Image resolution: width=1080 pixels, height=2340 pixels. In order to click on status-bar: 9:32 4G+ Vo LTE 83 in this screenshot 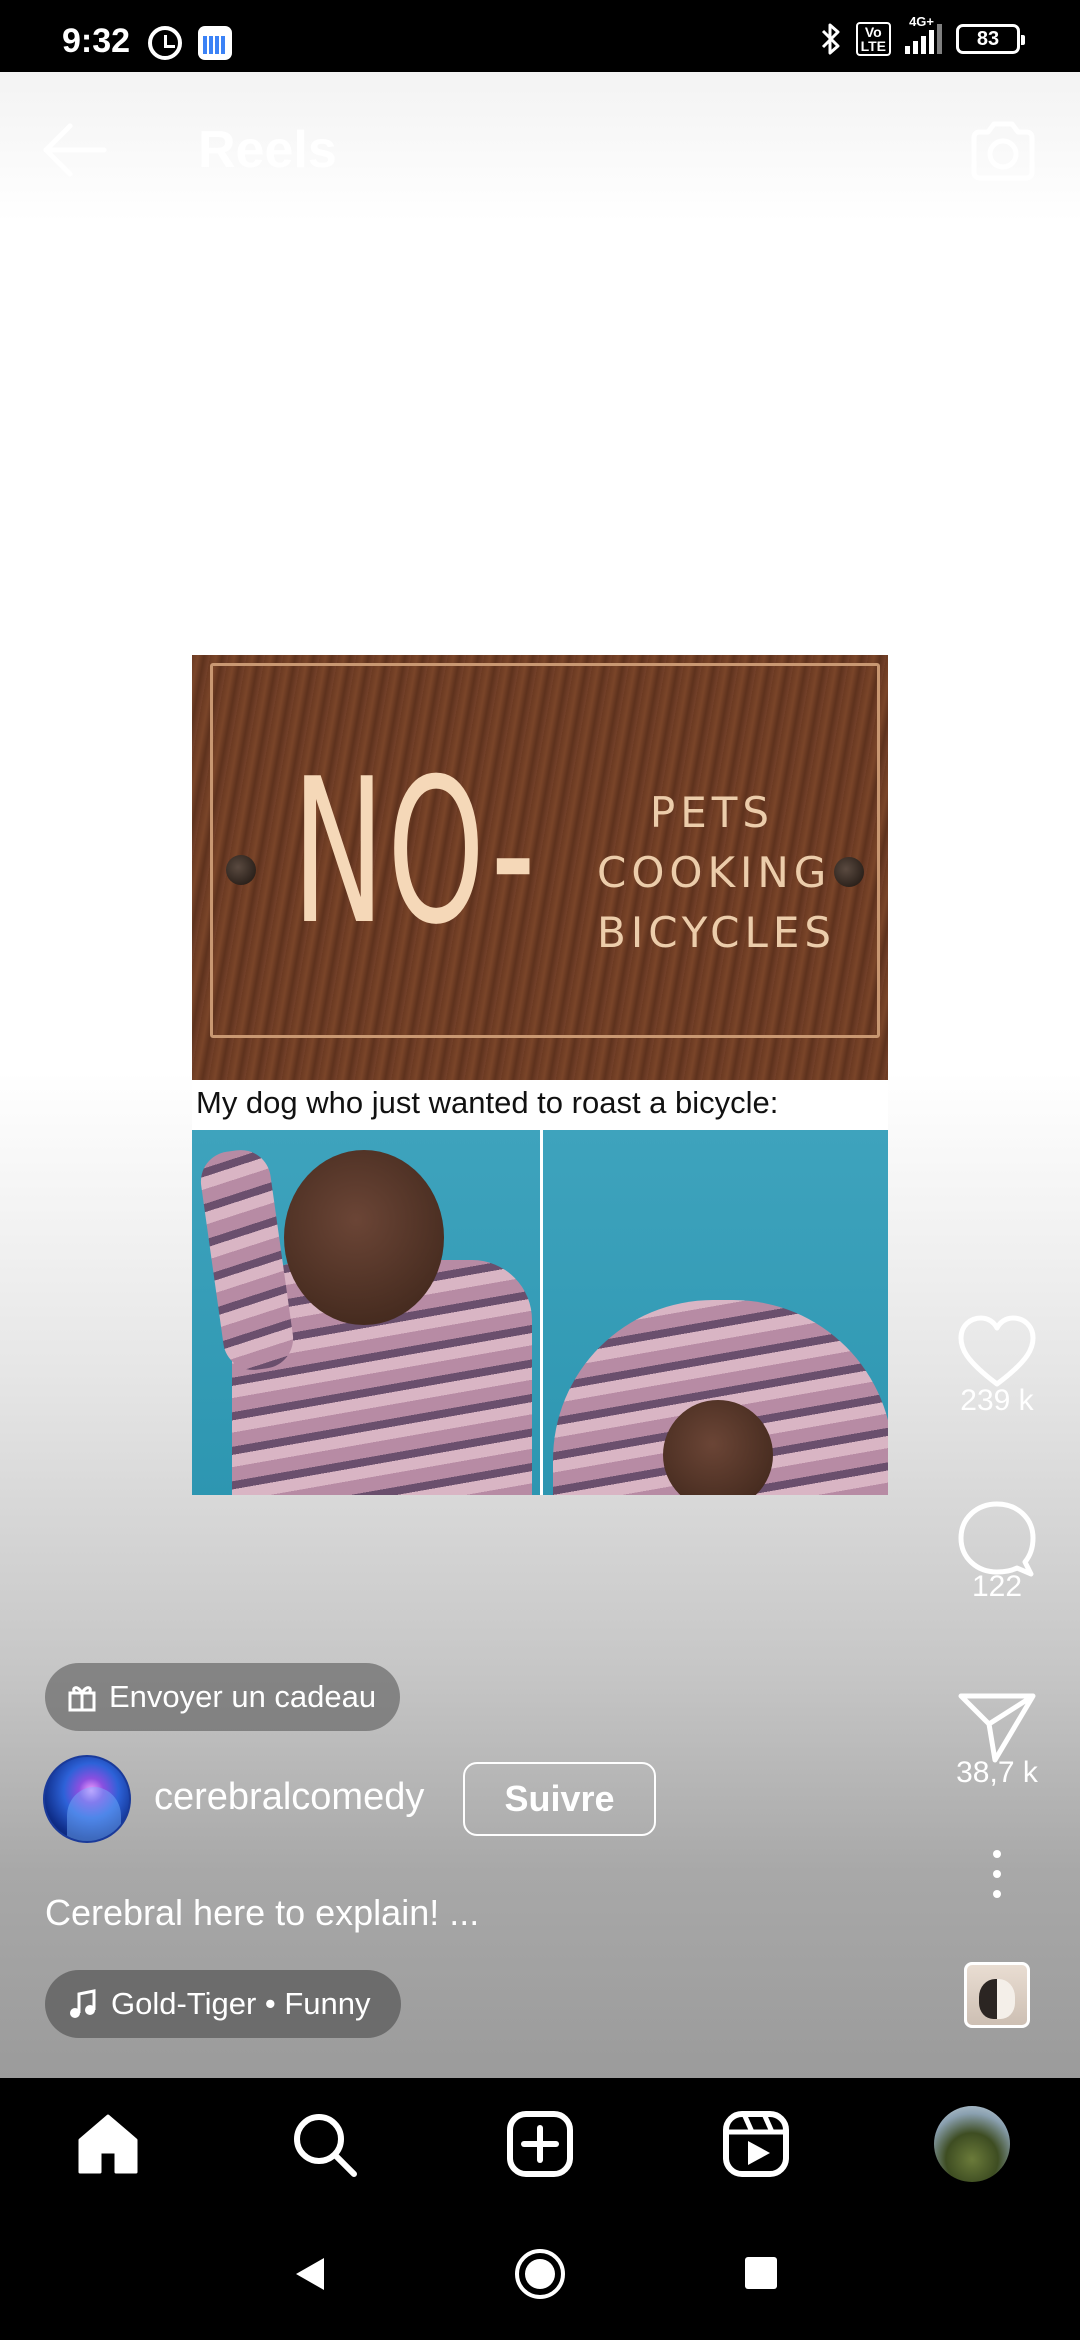, I will do `click(540, 36)`.